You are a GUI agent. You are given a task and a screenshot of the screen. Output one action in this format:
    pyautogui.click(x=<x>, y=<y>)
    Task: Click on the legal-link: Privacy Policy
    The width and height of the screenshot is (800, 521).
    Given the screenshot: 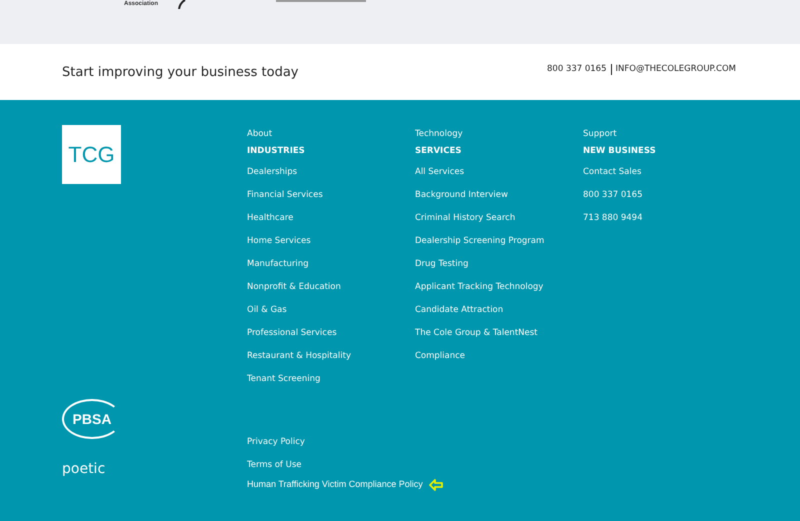 What is the action you would take?
    pyautogui.click(x=276, y=442)
    